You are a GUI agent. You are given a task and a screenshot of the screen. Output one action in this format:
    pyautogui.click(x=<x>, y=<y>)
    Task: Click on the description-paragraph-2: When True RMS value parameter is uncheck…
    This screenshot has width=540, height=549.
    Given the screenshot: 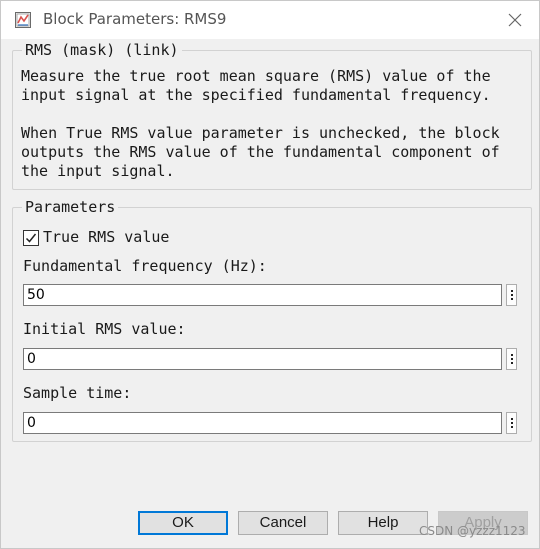 What is the action you would take?
    pyautogui.click(x=260, y=152)
    